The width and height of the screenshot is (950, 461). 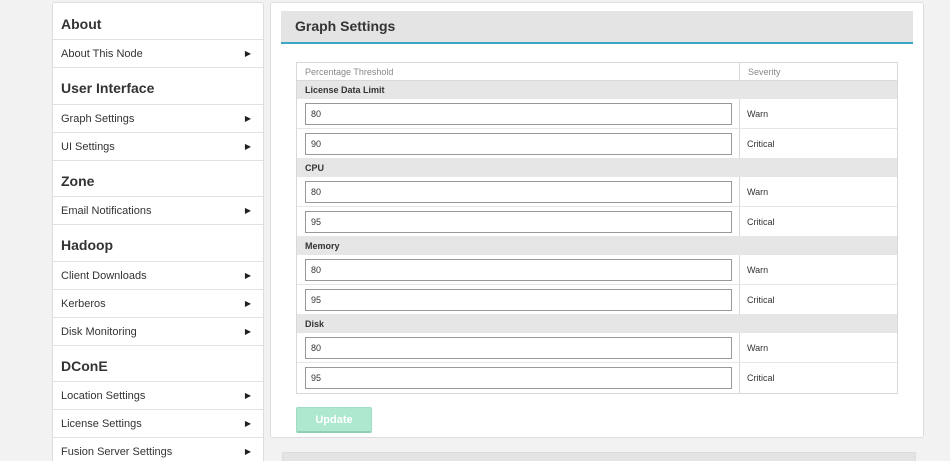 What do you see at coordinates (158, 424) in the screenshot?
I see `sidebar-item-license-settings: License Settings ▶` at bounding box center [158, 424].